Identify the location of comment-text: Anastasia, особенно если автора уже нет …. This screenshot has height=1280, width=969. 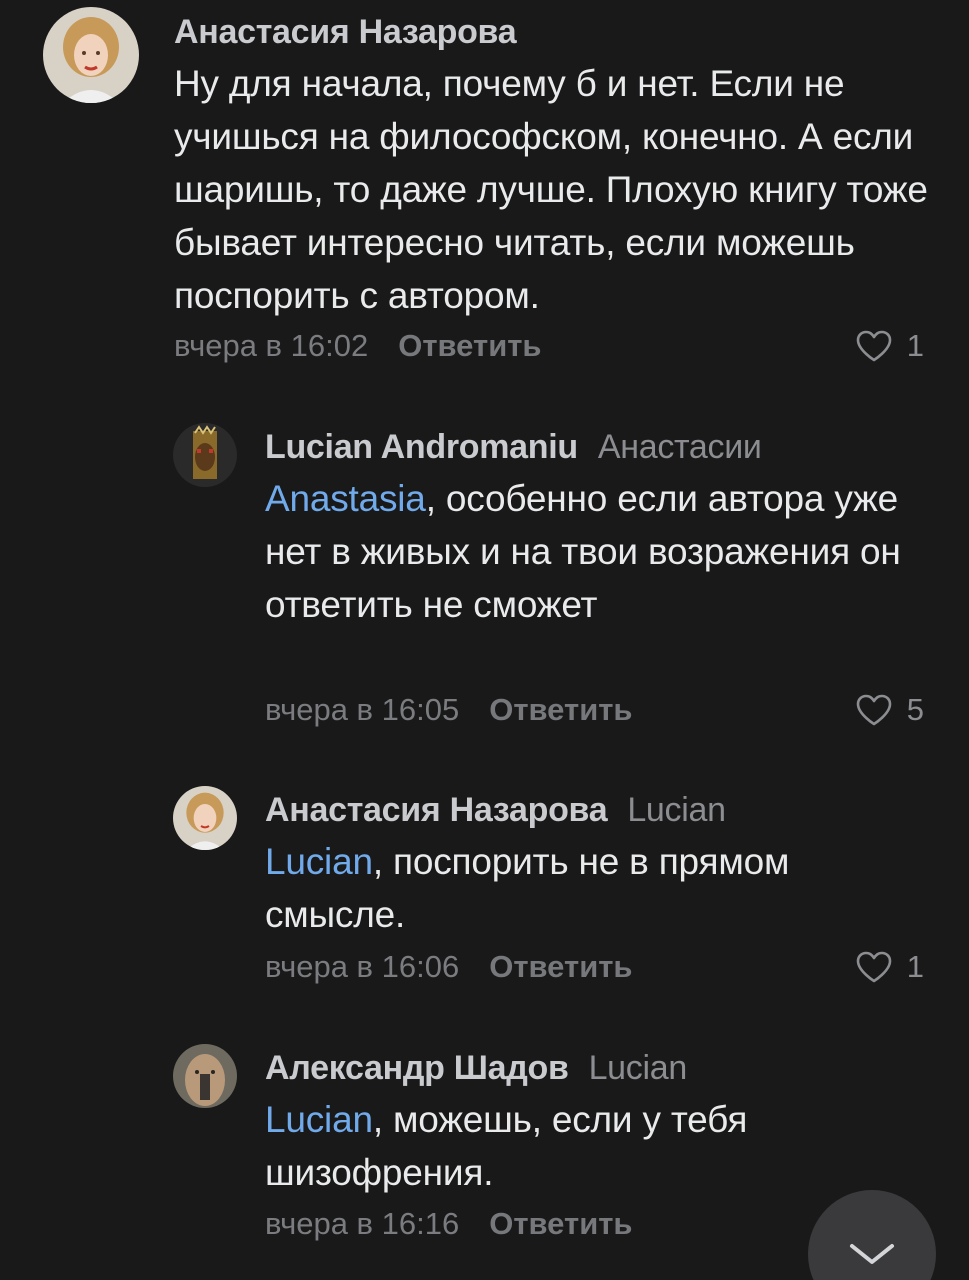
(583, 551).